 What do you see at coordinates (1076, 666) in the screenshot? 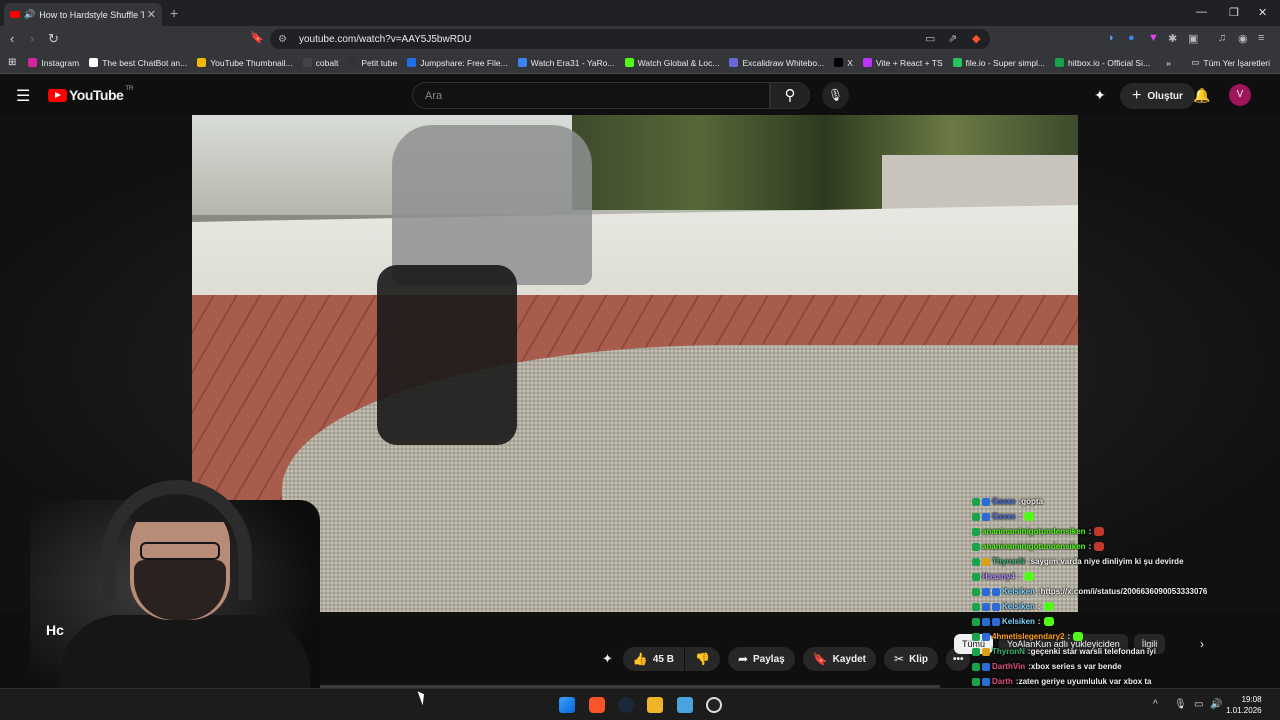
I see `chat-text: xbox series s var bende` at bounding box center [1076, 666].